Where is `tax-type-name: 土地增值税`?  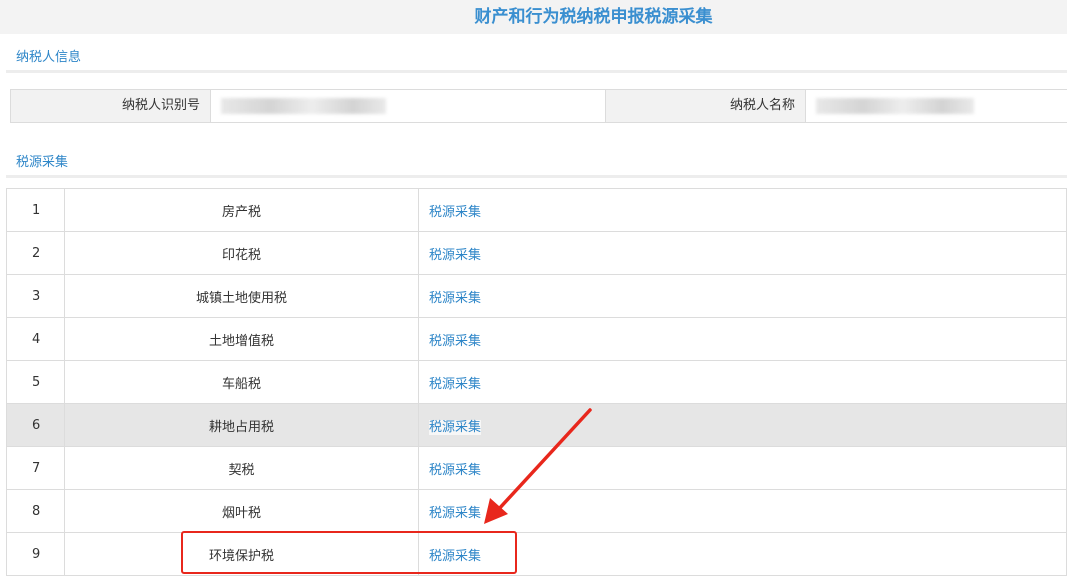 tax-type-name: 土地增值税 is located at coordinates (241, 339).